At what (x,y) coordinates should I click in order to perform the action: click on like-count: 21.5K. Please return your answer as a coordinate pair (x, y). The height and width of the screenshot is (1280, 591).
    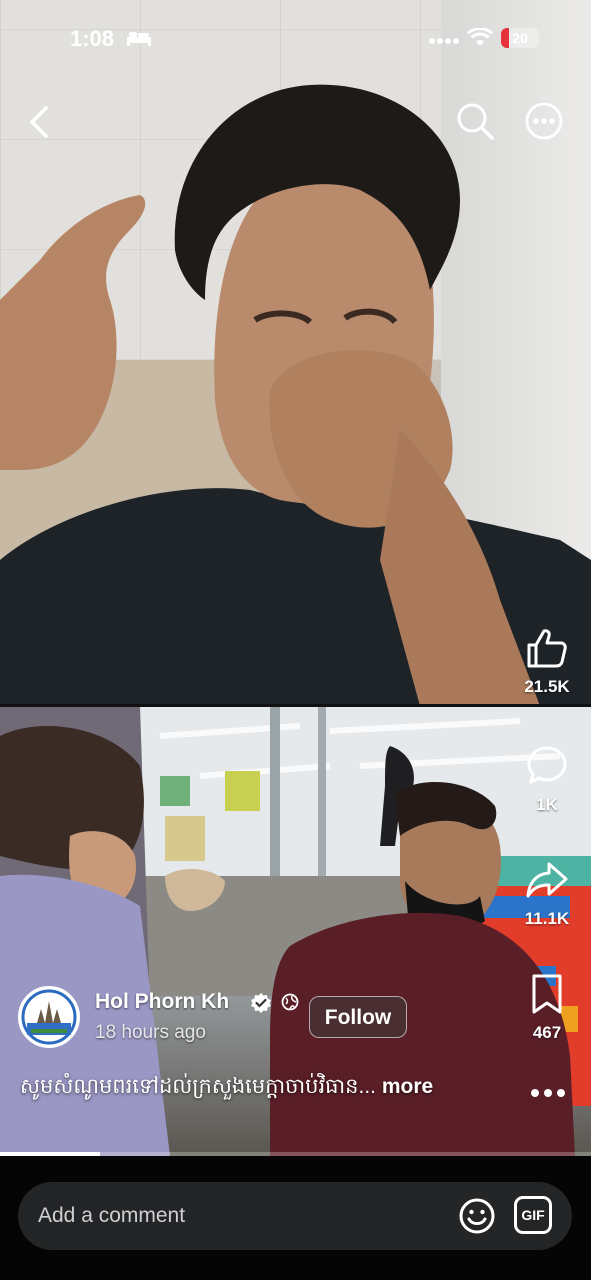
    Looking at the image, I should click on (547, 686).